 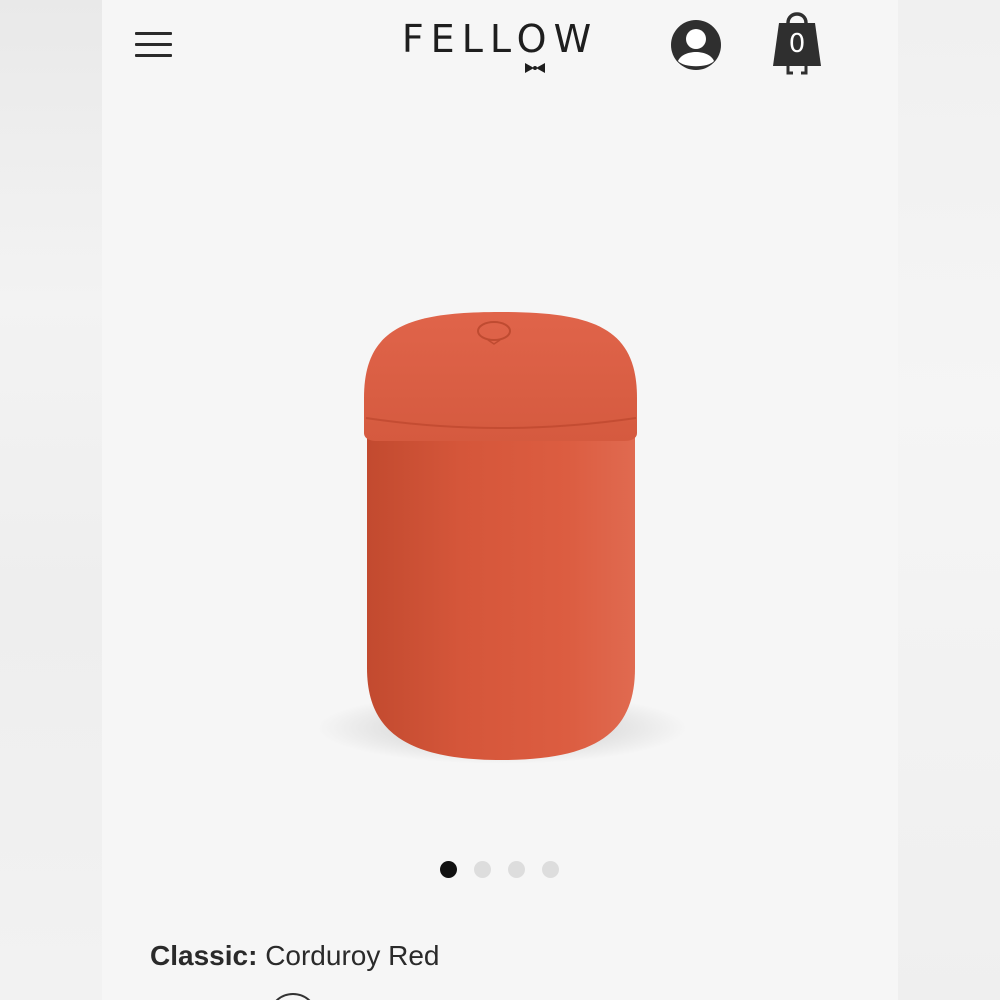 I want to click on brand-name: FELLOW, so click(x=500, y=39).